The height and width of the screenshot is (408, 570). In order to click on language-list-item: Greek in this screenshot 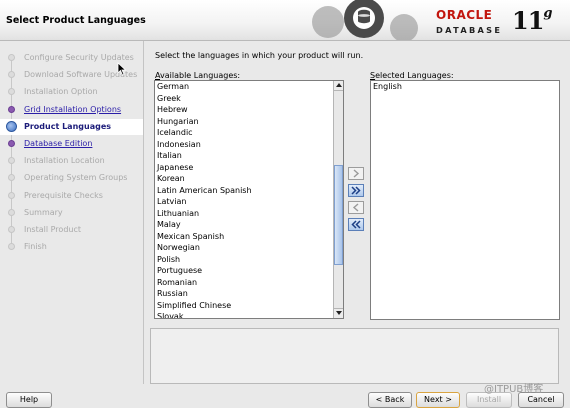, I will do `click(249, 99)`.